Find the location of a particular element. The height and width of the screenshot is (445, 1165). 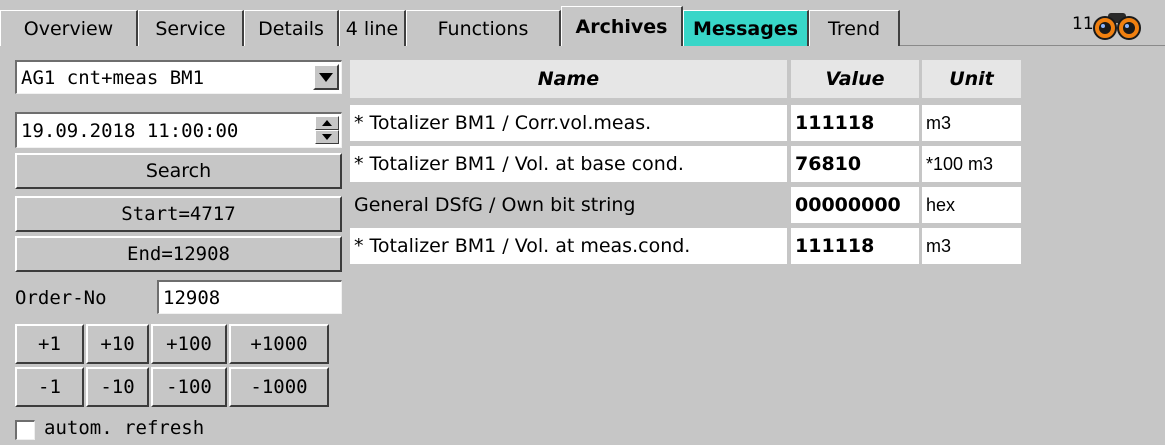

table-cell-name: * Totalizer BM1 / Vol. at base cond. is located at coordinates (568, 164).